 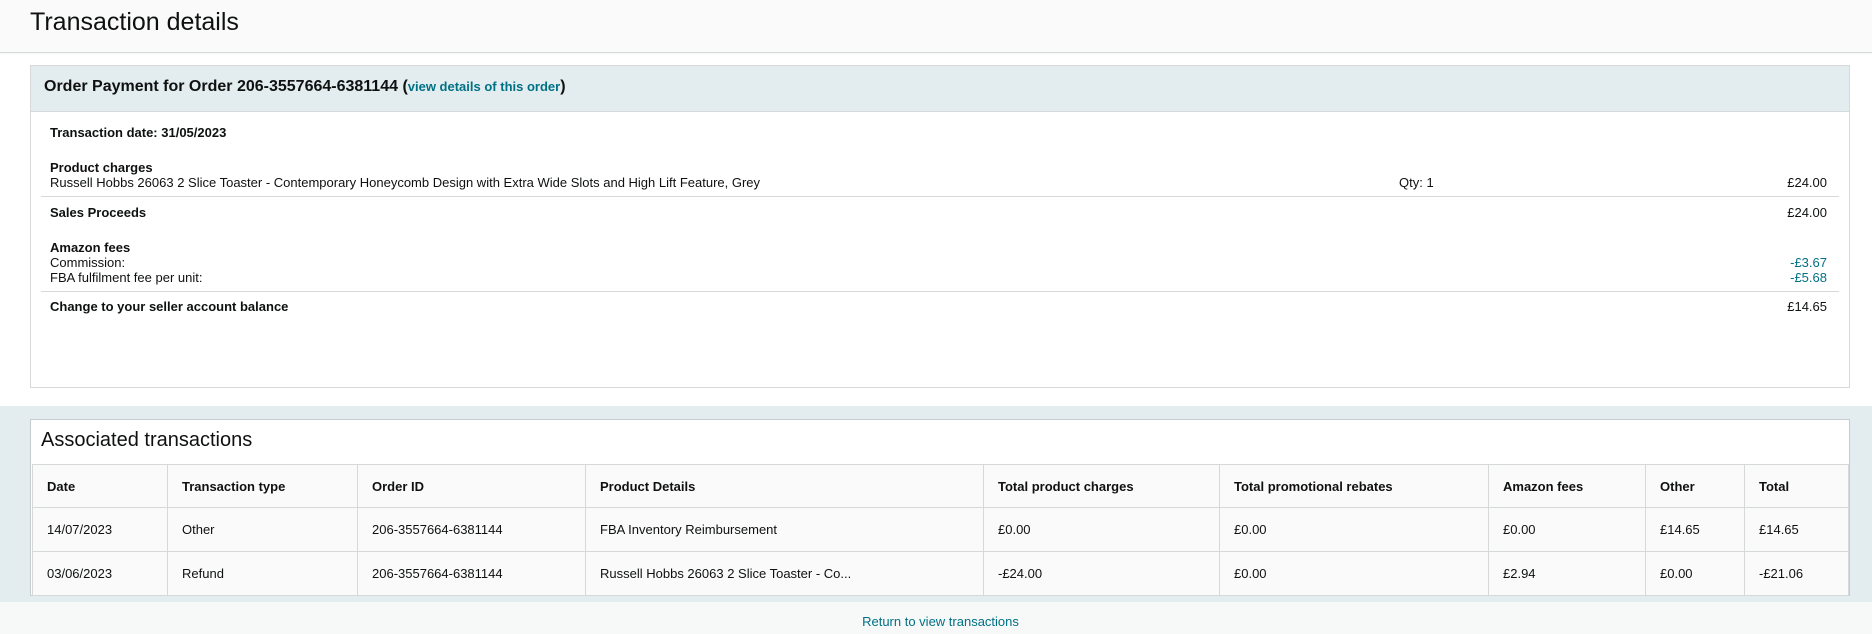 What do you see at coordinates (90, 247) in the screenshot?
I see `amazon-fees-label: Amazon fees` at bounding box center [90, 247].